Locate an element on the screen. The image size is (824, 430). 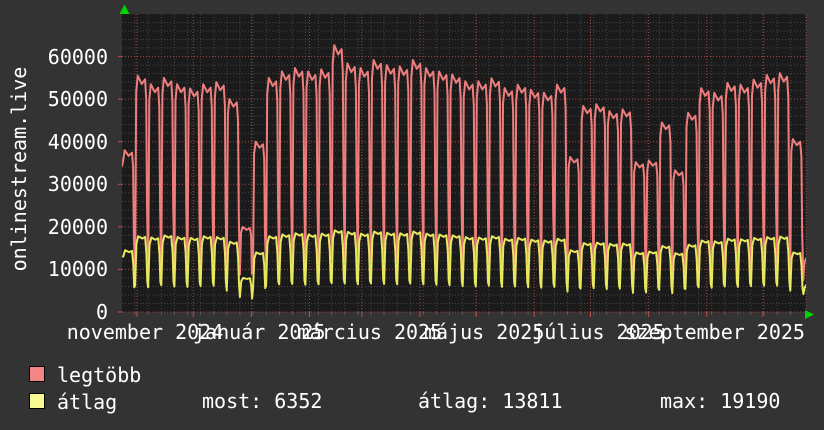
legend-swatch-atlag is located at coordinates (37, 401).